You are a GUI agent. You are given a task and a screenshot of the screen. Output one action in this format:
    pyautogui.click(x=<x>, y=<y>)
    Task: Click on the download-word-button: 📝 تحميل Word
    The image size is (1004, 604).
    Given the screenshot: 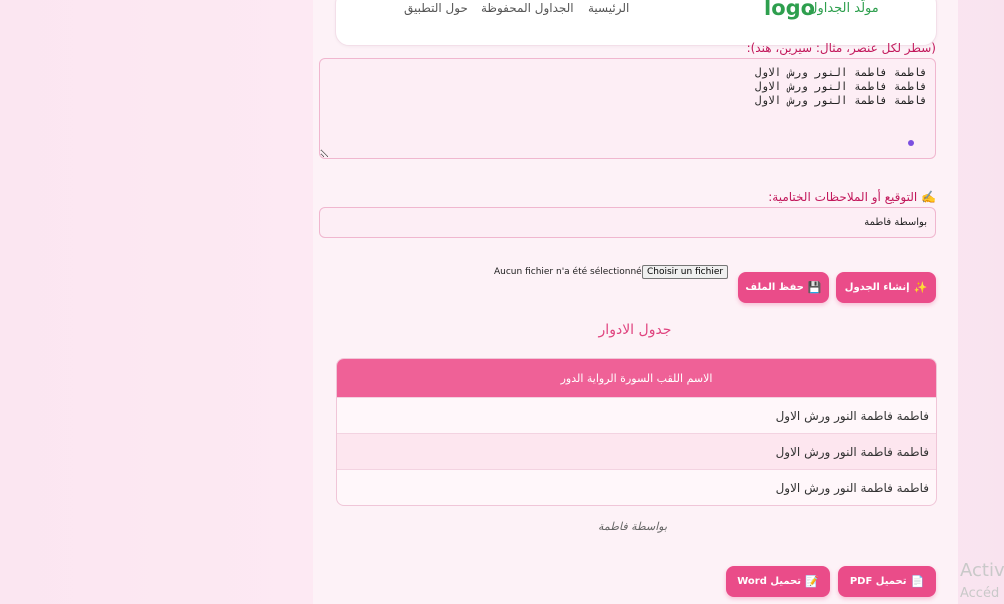 What is the action you would take?
    pyautogui.click(x=778, y=581)
    